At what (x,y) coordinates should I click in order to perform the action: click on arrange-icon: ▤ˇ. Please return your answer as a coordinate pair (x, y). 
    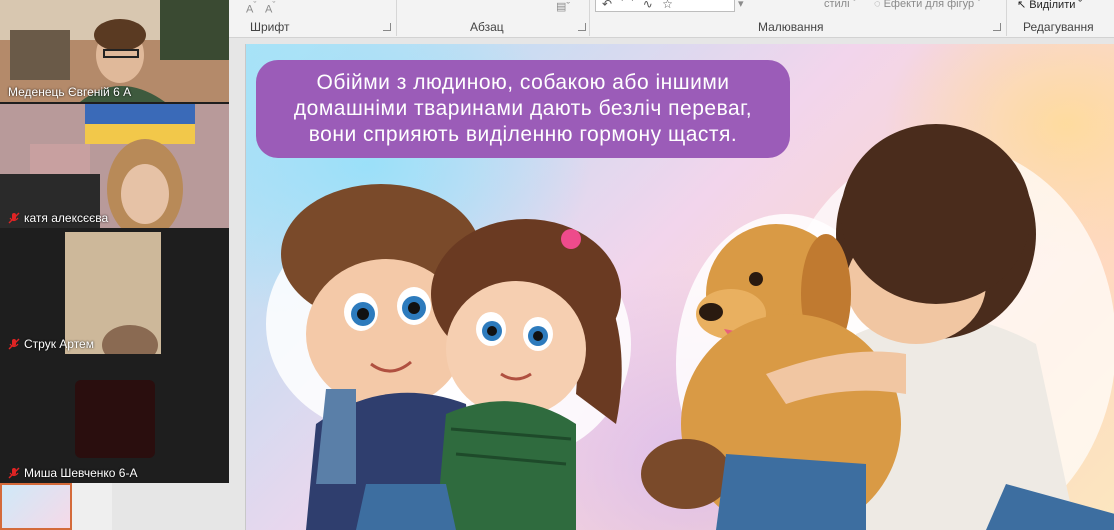
    Looking at the image, I should click on (563, 6).